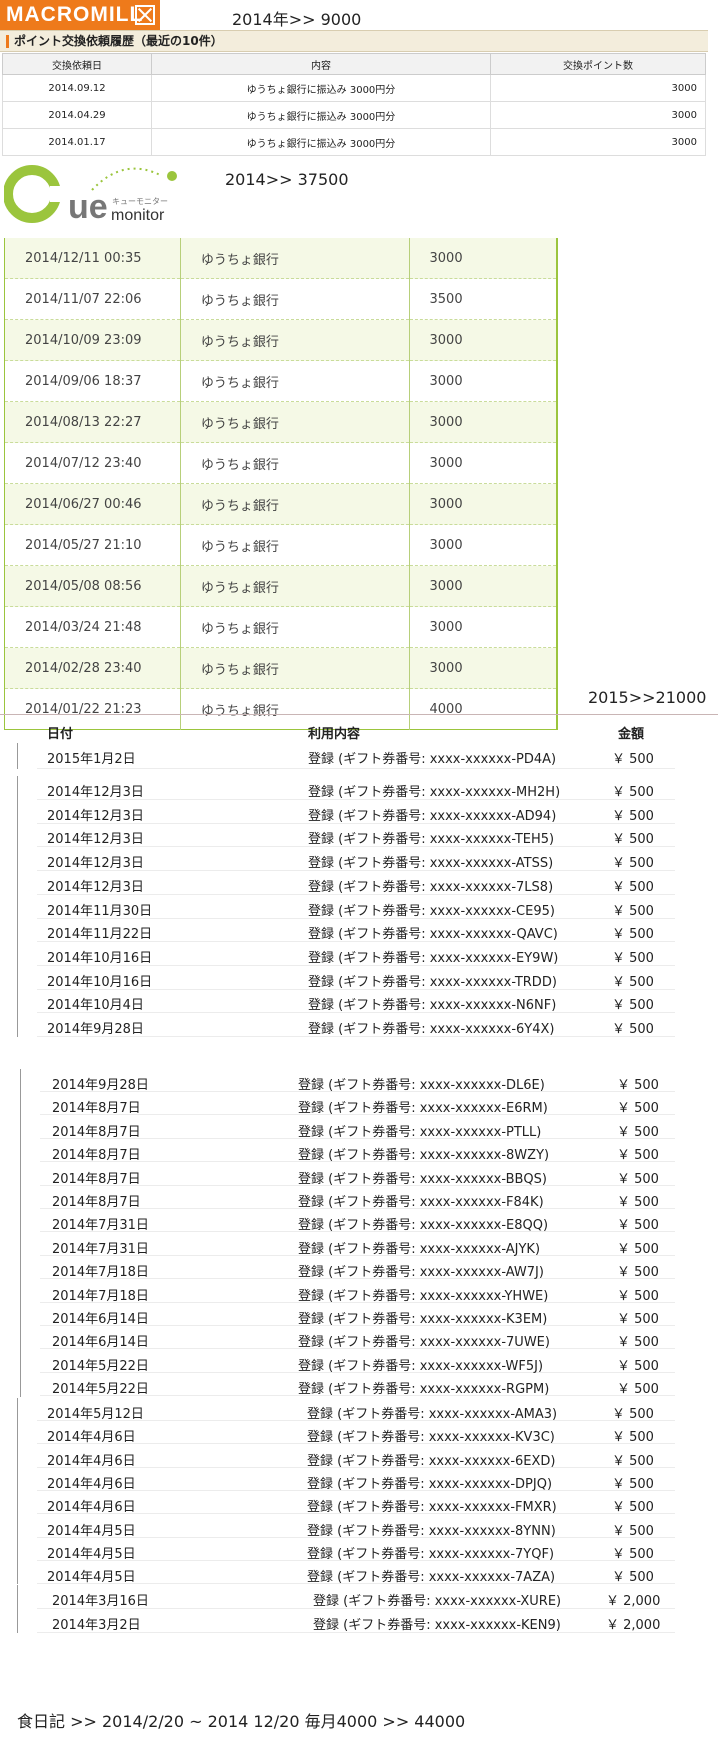 Image resolution: width=718 pixels, height=1742 pixels. Describe the element at coordinates (96, 1625) in the screenshot. I see `row-date: 2014年3月2日` at that location.